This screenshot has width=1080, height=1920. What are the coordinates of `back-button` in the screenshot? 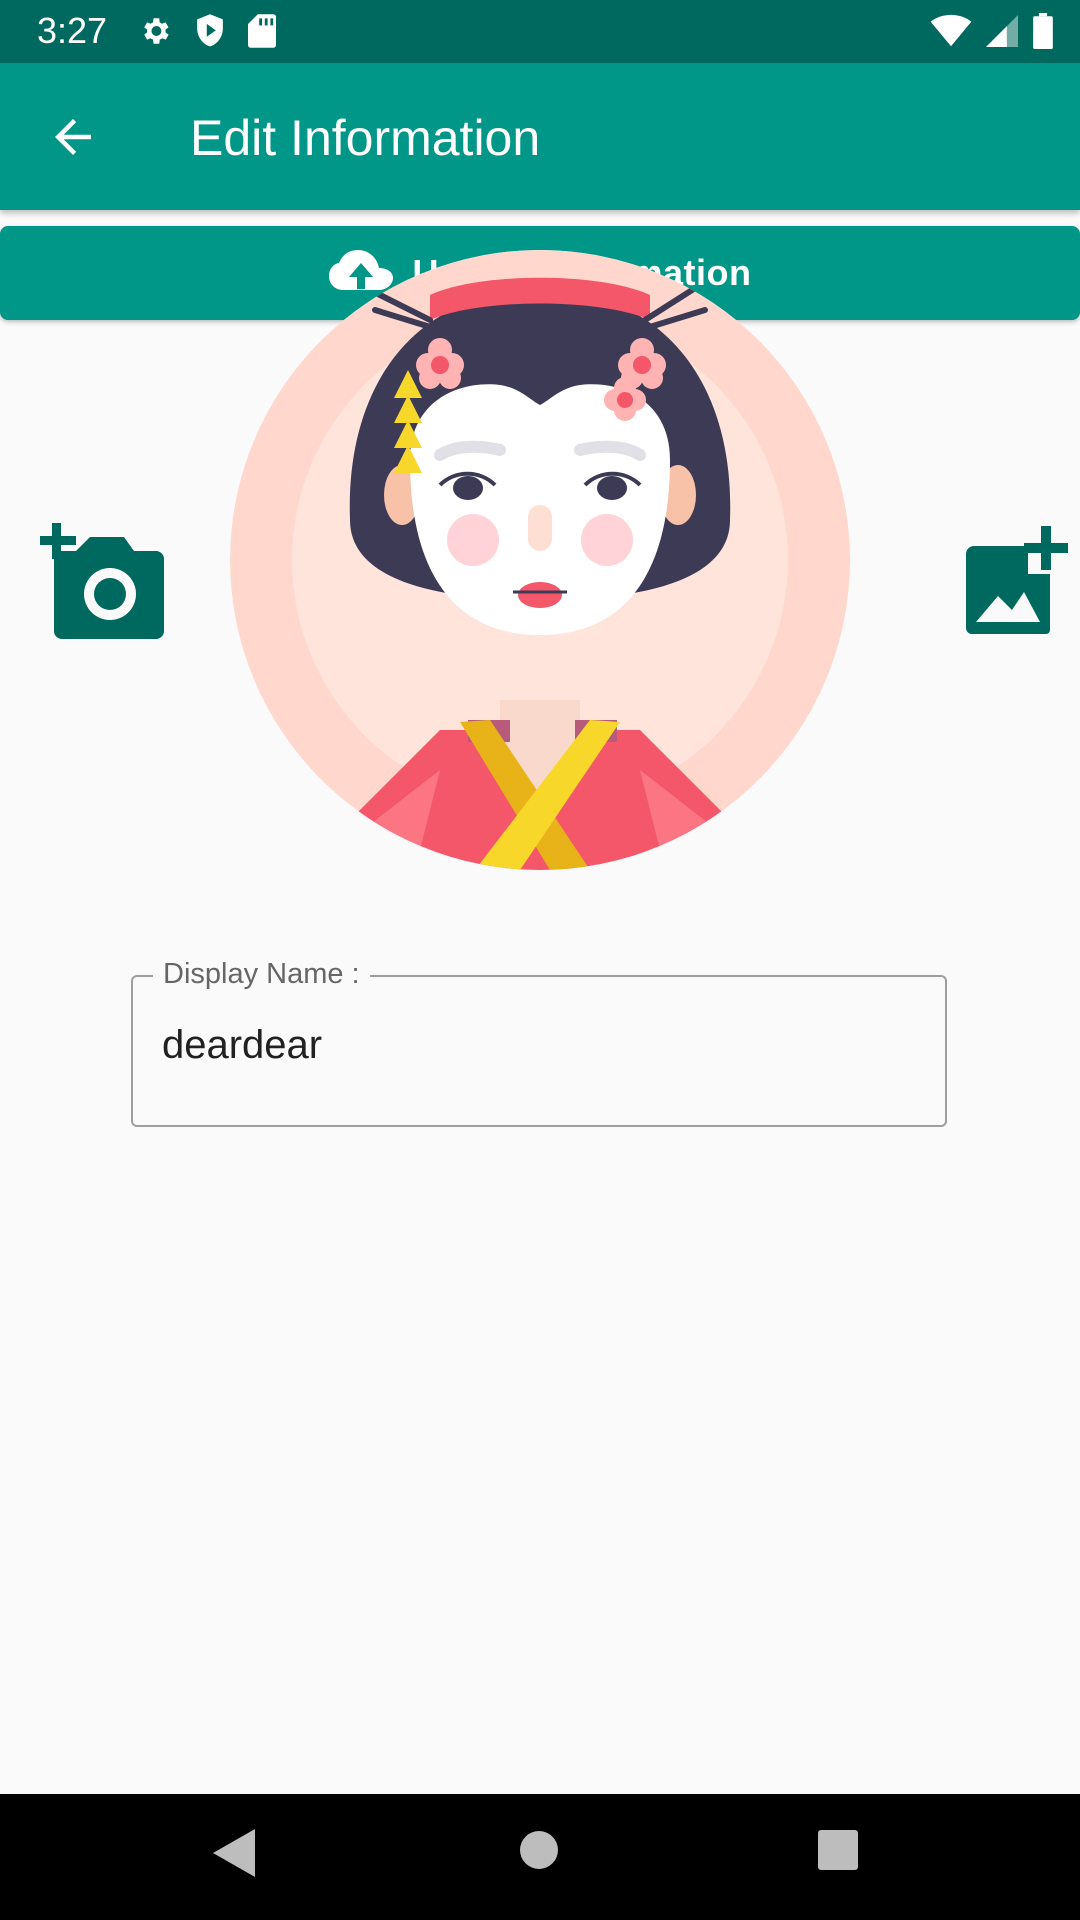 It's located at (73, 137).